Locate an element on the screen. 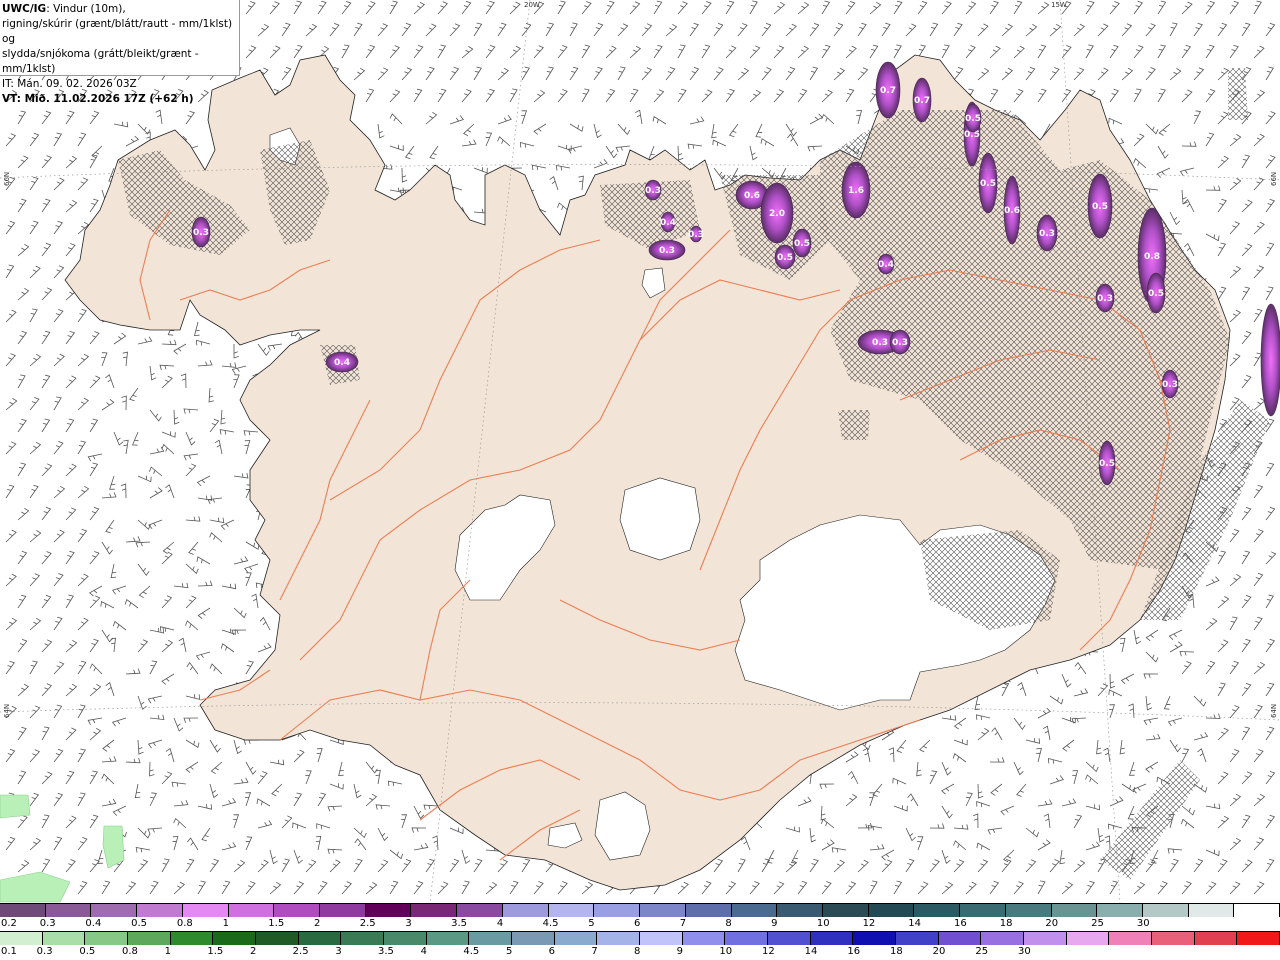 The width and height of the screenshot is (1280, 960). legend-tick: 2 is located at coordinates (317, 923).